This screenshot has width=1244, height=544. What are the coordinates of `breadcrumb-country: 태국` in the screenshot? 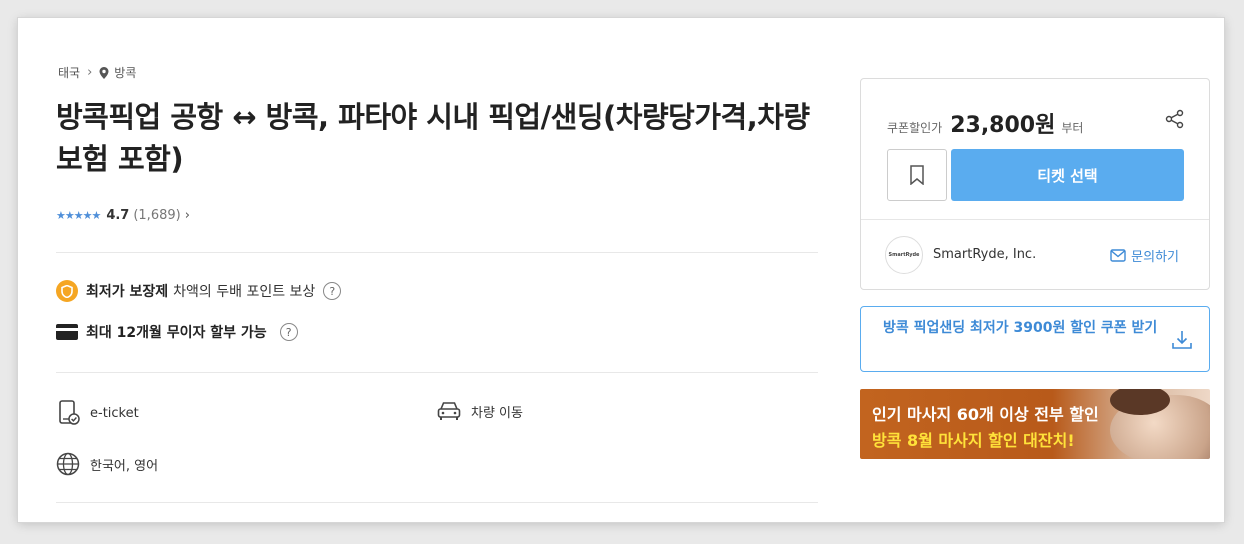 It's located at (69, 72).